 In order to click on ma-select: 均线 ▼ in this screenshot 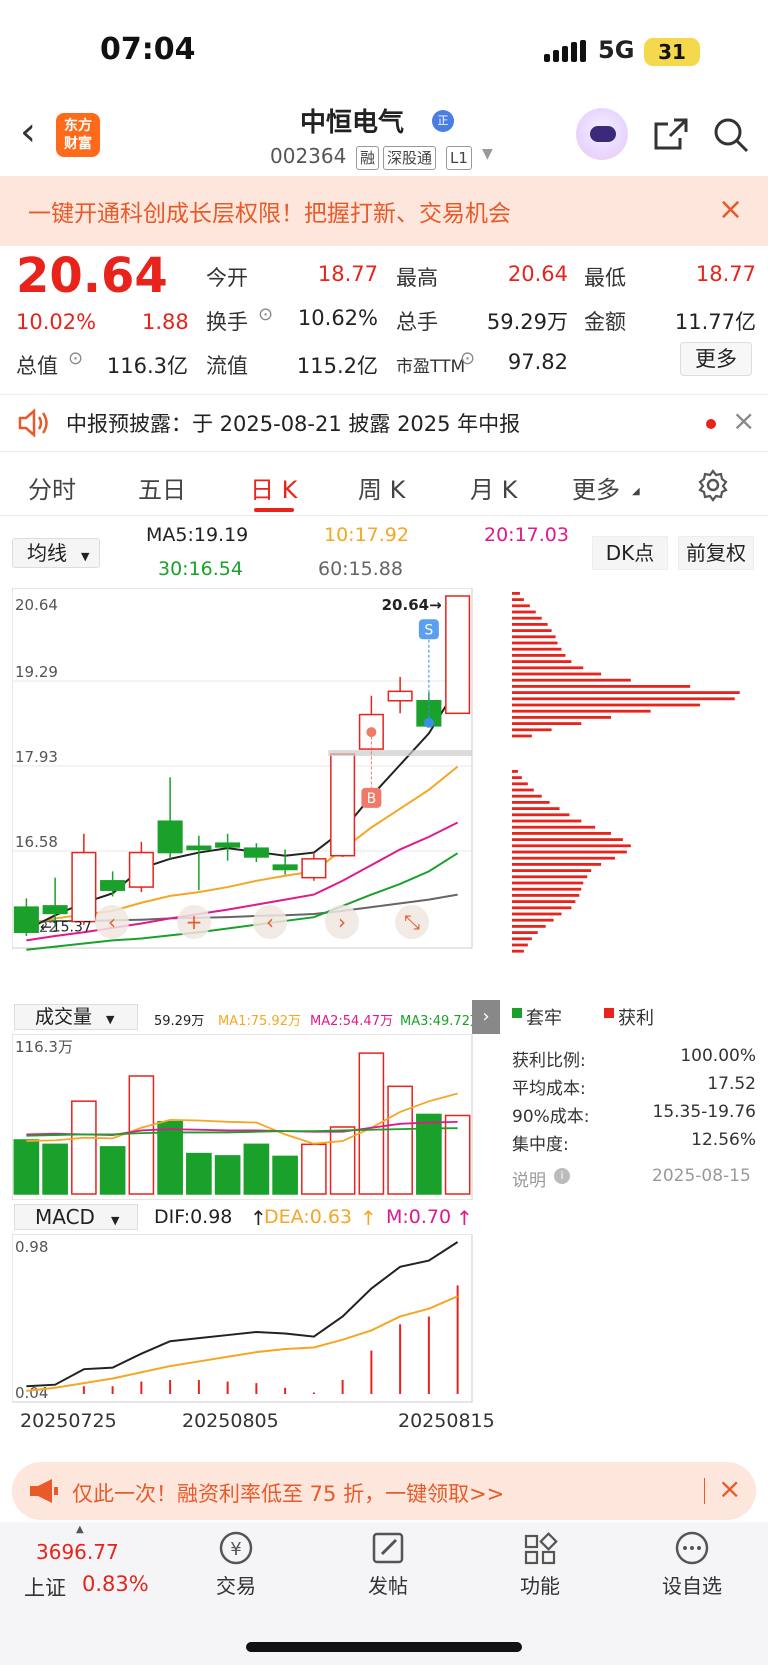, I will do `click(56, 553)`.